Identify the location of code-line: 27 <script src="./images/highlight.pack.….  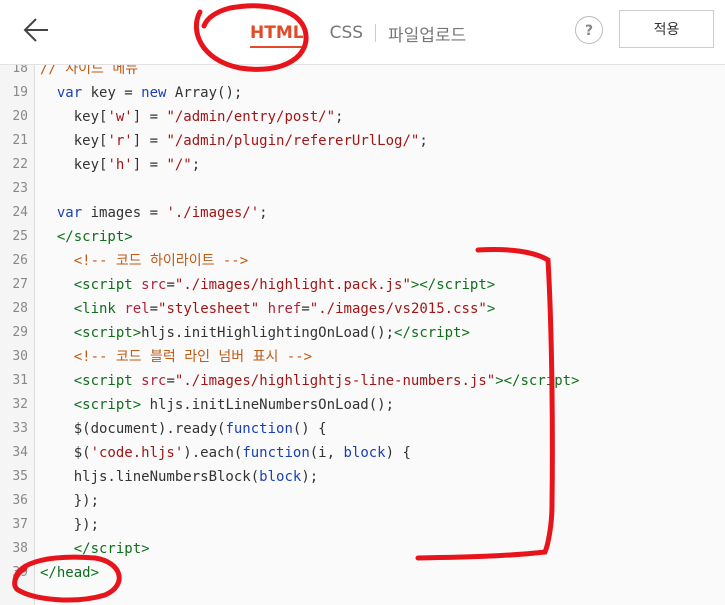
(362, 285).